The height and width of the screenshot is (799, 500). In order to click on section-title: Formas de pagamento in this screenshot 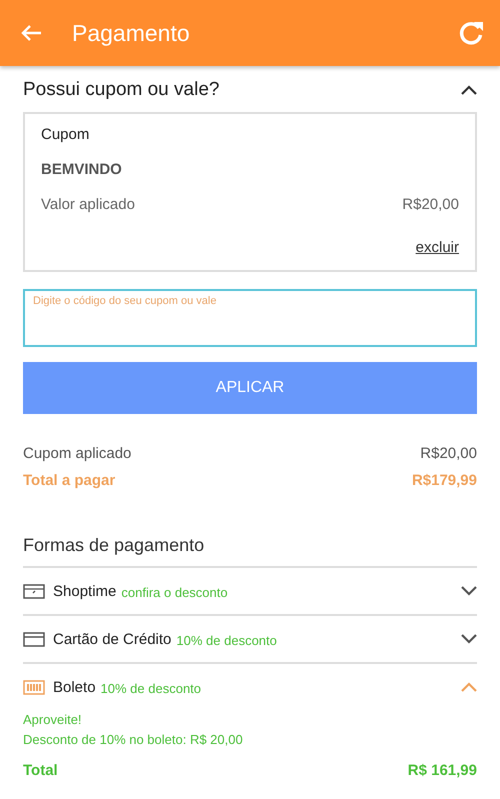, I will do `click(114, 545)`.